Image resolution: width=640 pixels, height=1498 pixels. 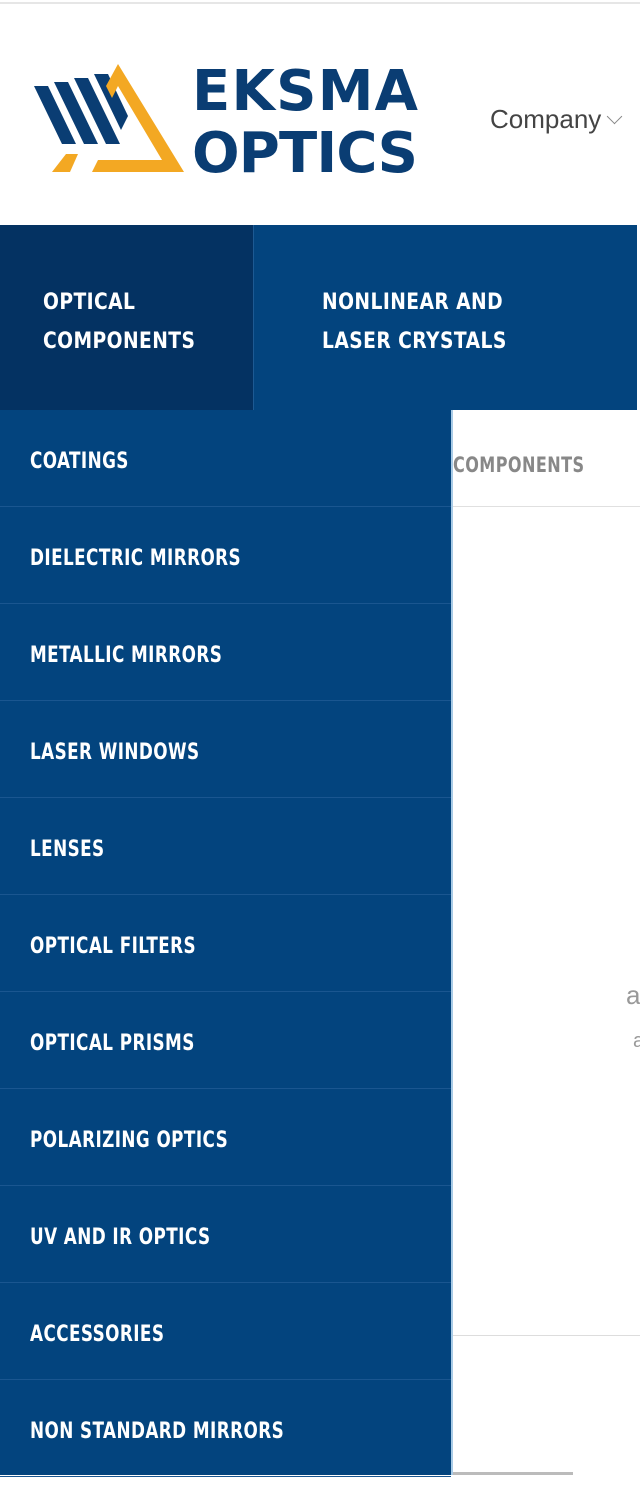 What do you see at coordinates (113, 946) in the screenshot?
I see `menu-item-label: OPTICAL FILTERS` at bounding box center [113, 946].